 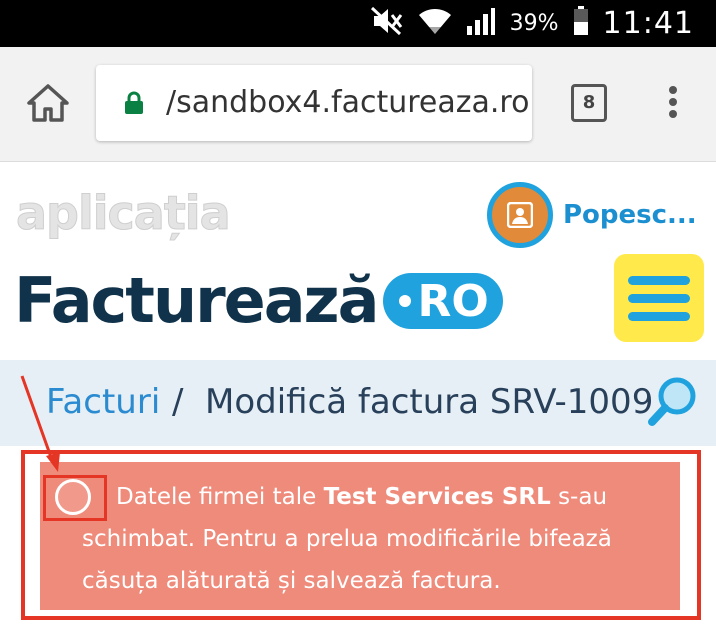 I want to click on app-label: aplicația, so click(x=124, y=213).